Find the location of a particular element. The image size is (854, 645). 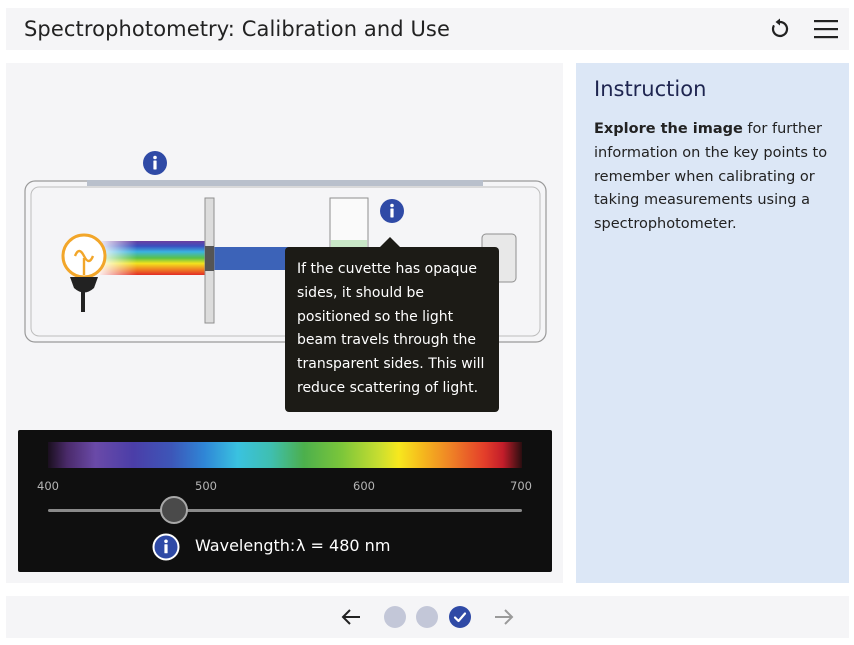

step-navigation is located at coordinates (427, 617).